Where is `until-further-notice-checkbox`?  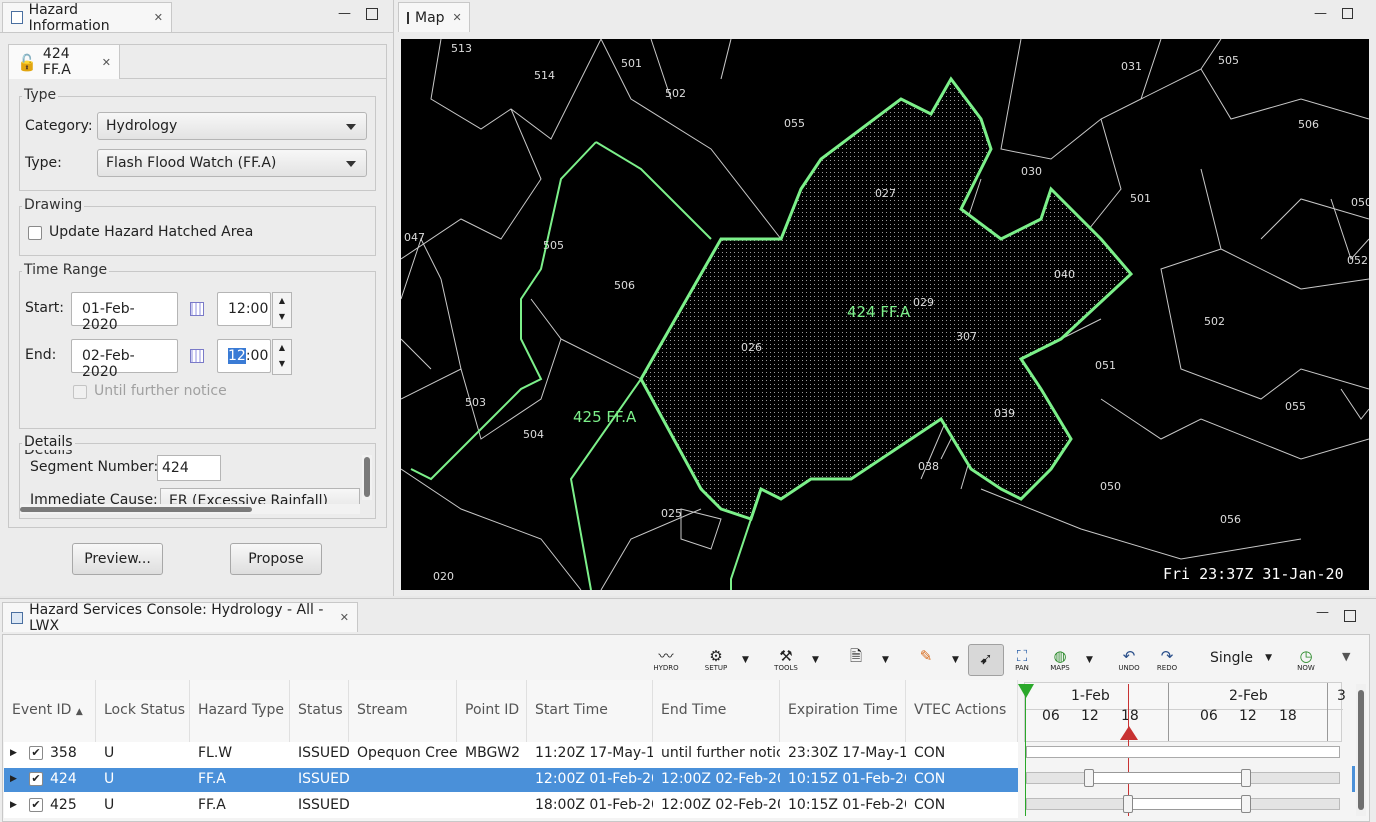 until-further-notice-checkbox is located at coordinates (80, 392).